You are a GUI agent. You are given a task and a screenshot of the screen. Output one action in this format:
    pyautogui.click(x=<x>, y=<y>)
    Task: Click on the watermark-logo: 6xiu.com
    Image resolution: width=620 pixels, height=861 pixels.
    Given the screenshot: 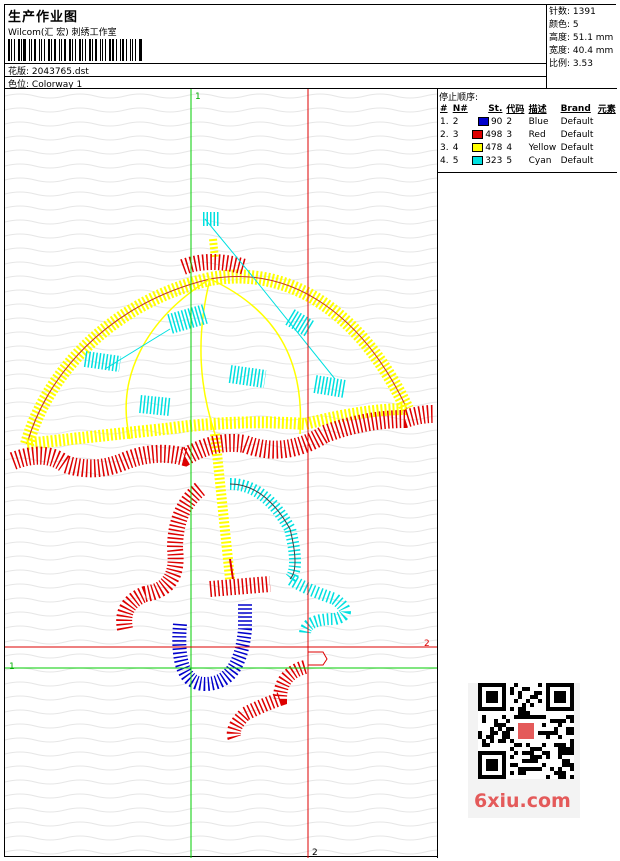 What is the action you would take?
    pyautogui.click(x=522, y=801)
    